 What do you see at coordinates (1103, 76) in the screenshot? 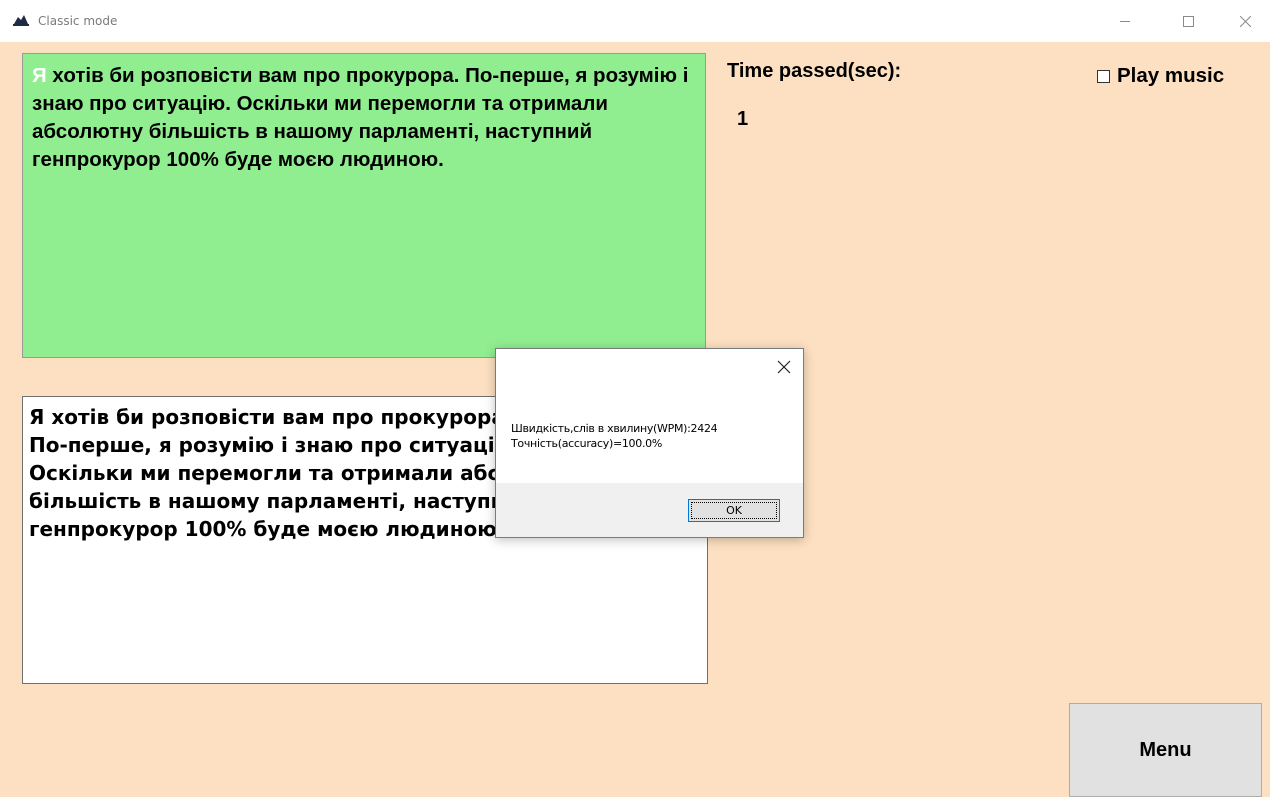
I see `checkbox-icon` at bounding box center [1103, 76].